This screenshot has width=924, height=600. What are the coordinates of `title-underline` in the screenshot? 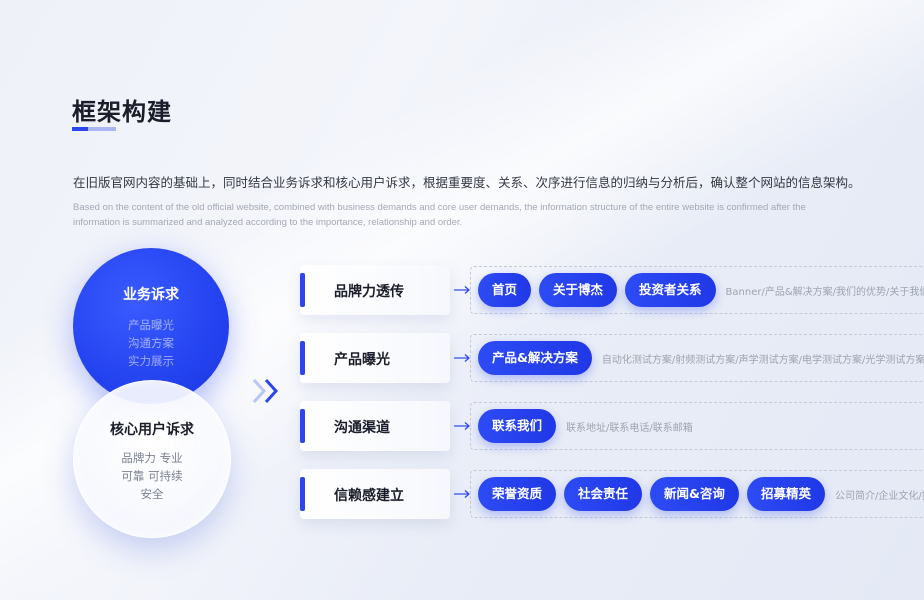 It's located at (94, 129).